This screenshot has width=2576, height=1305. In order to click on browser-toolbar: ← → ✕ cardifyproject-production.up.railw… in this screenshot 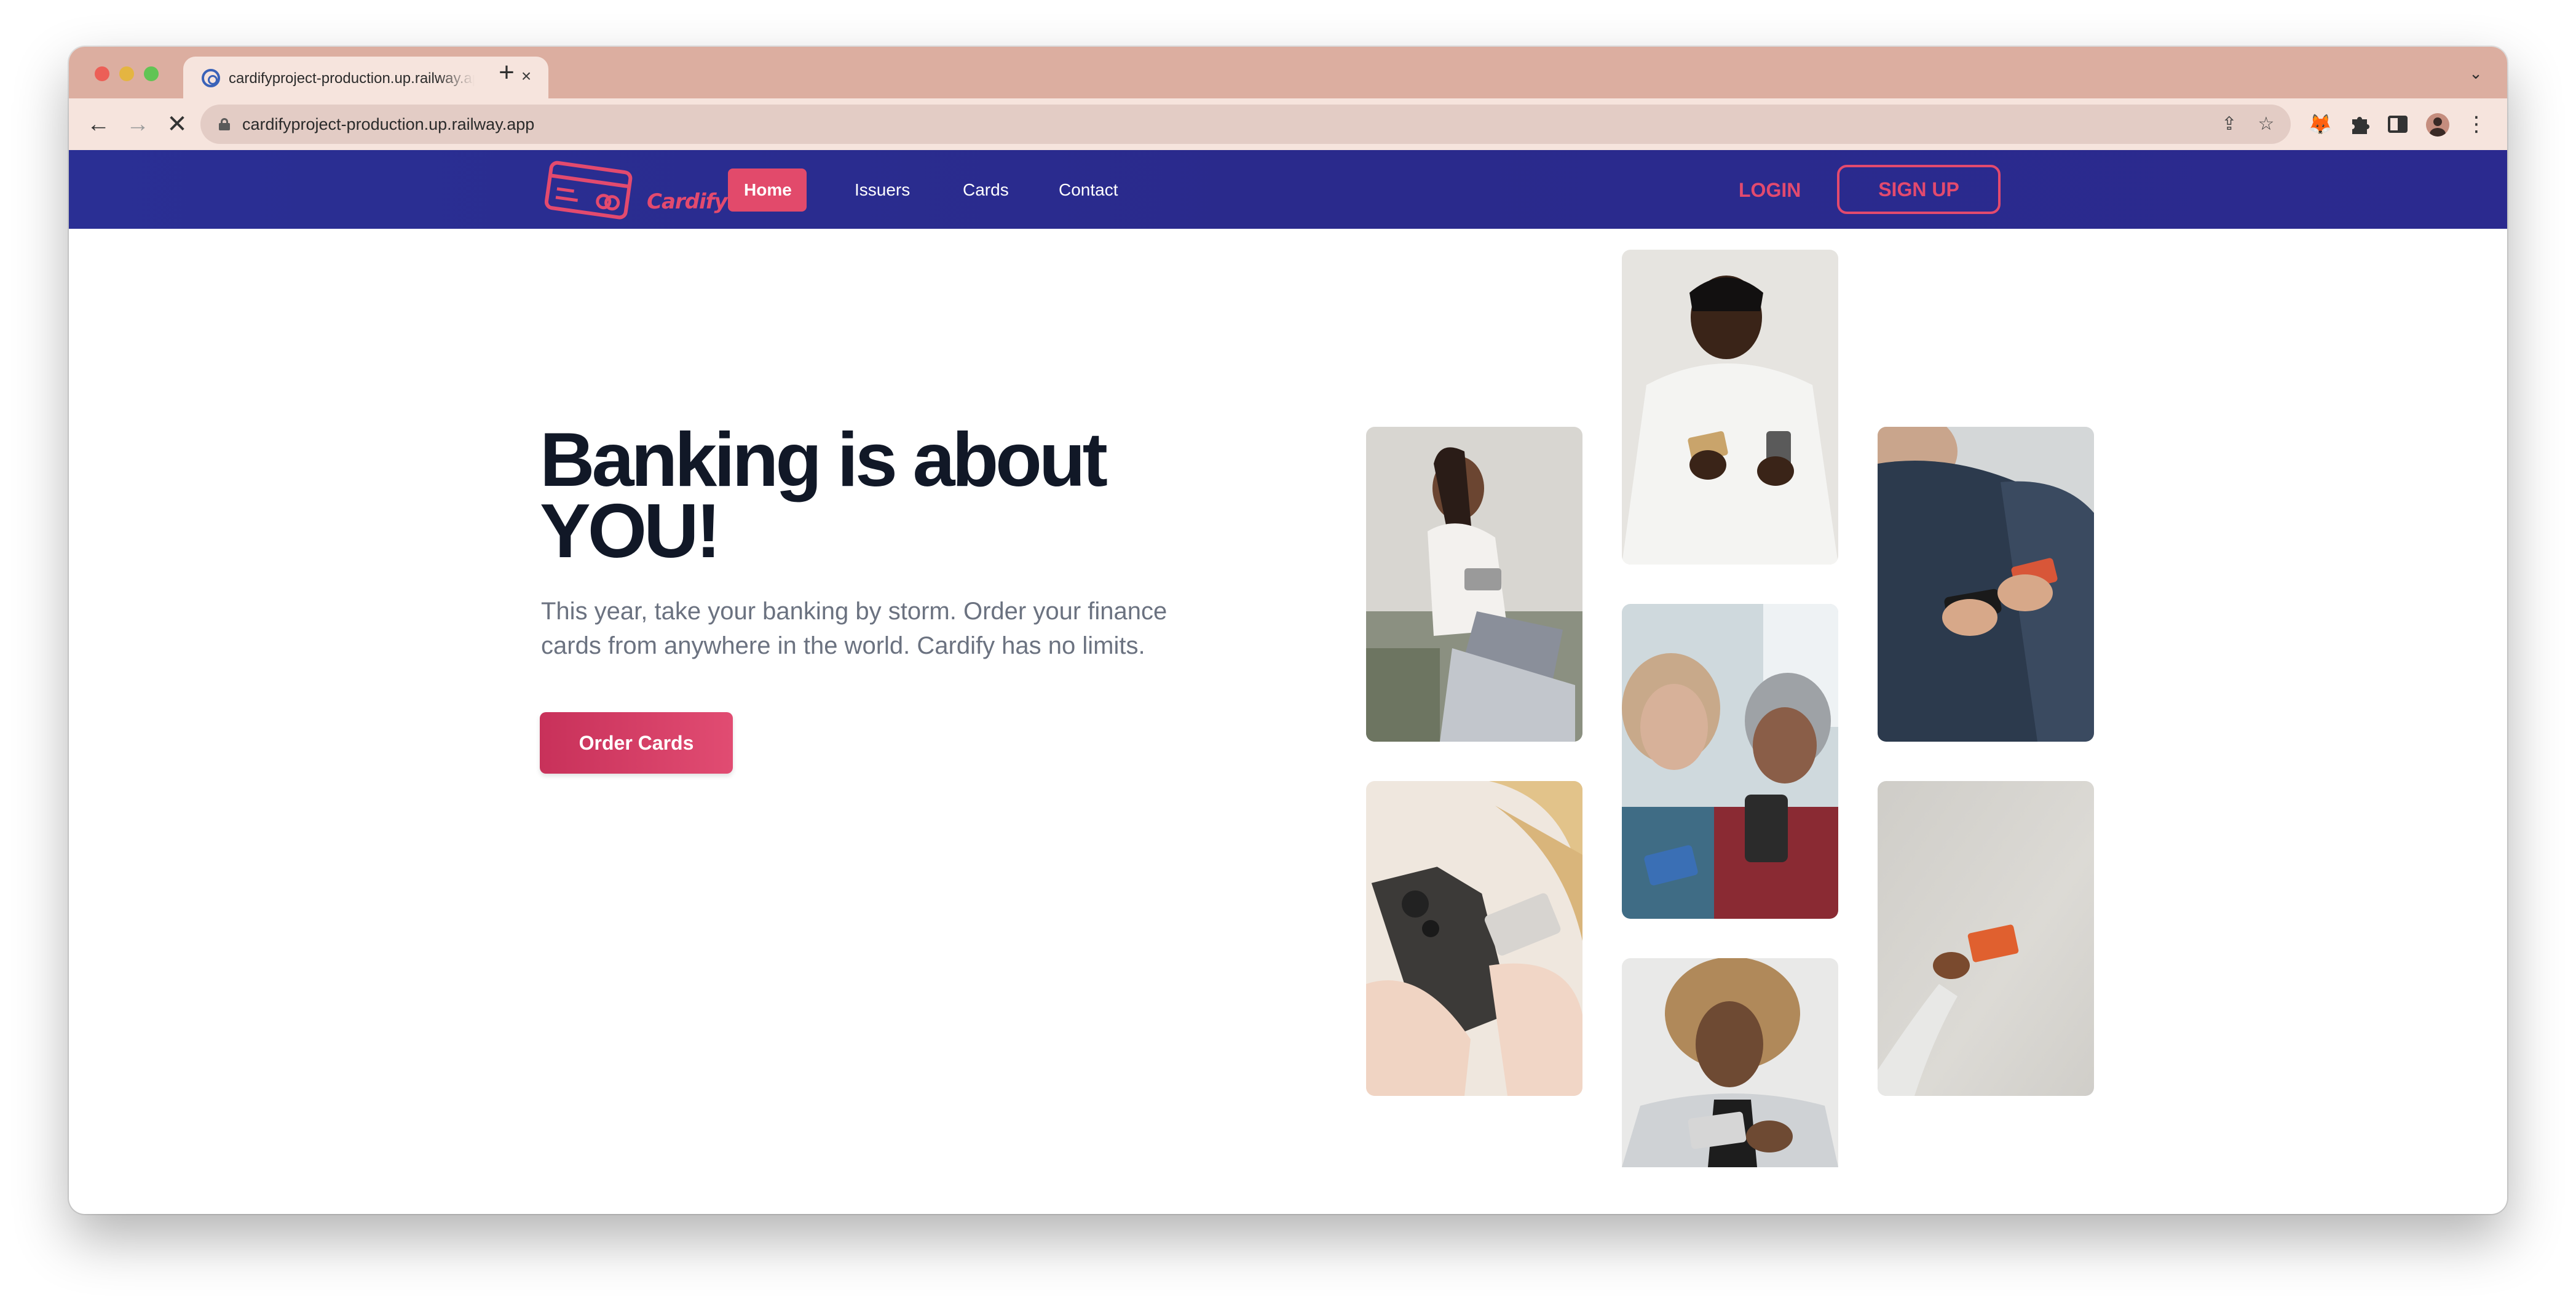, I will do `click(1288, 124)`.